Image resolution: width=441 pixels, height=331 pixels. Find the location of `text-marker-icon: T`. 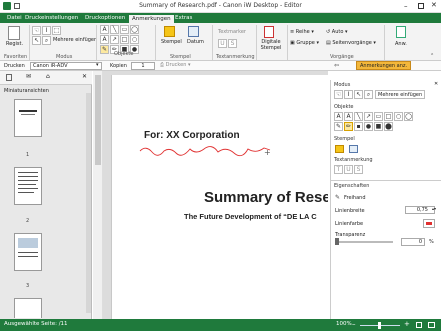

text-marker-icon: T is located at coordinates (338, 169).